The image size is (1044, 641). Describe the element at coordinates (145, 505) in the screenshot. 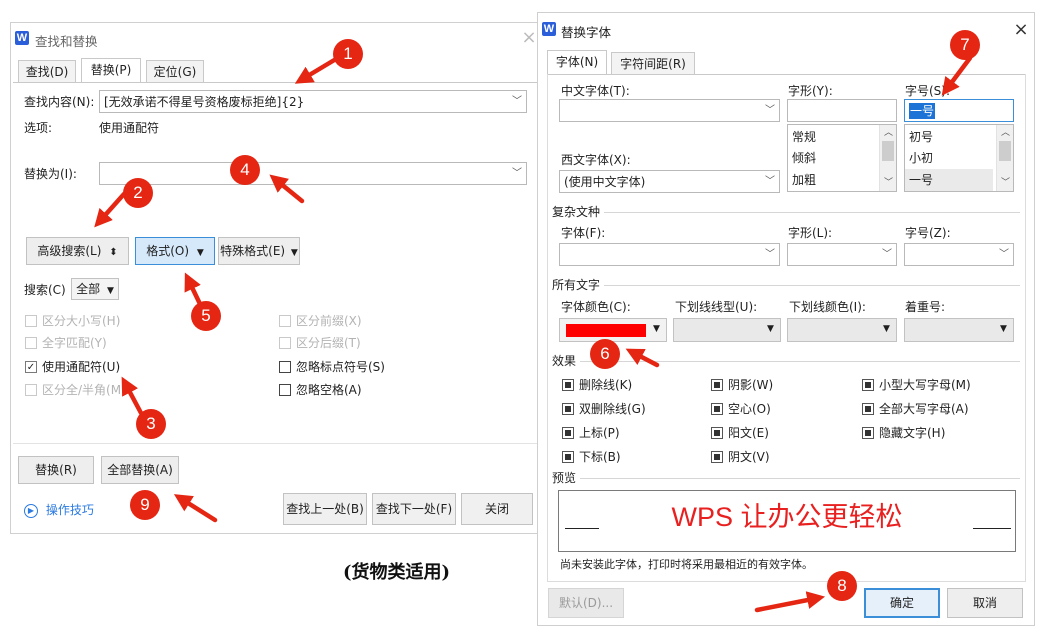

I see `annotation-badge-9: 9` at that location.